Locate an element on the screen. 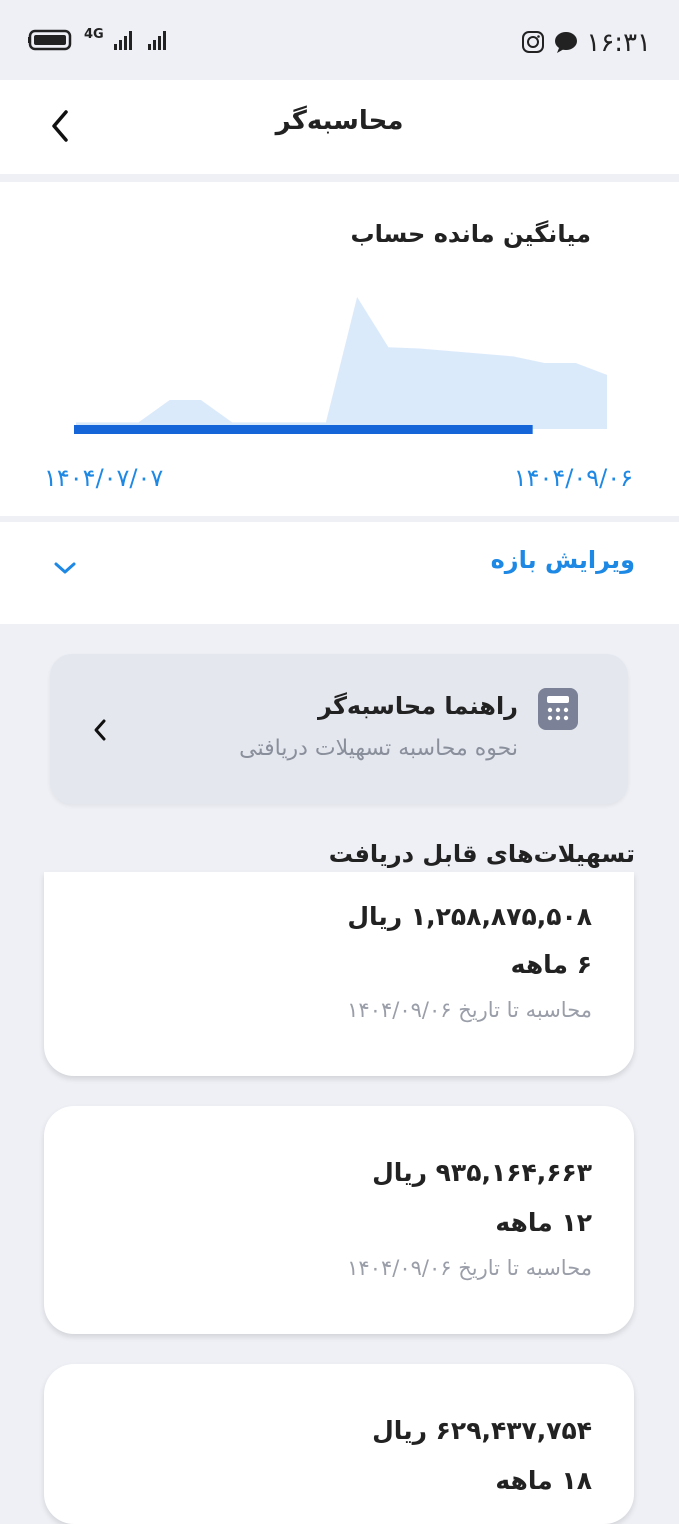  chart-area-series is located at coordinates (341, 363).